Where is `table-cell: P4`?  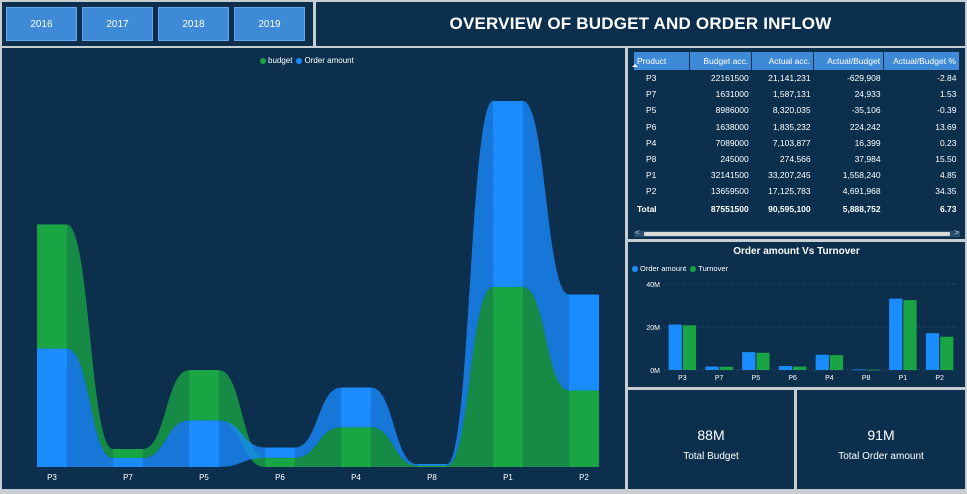 table-cell: P4 is located at coordinates (651, 142).